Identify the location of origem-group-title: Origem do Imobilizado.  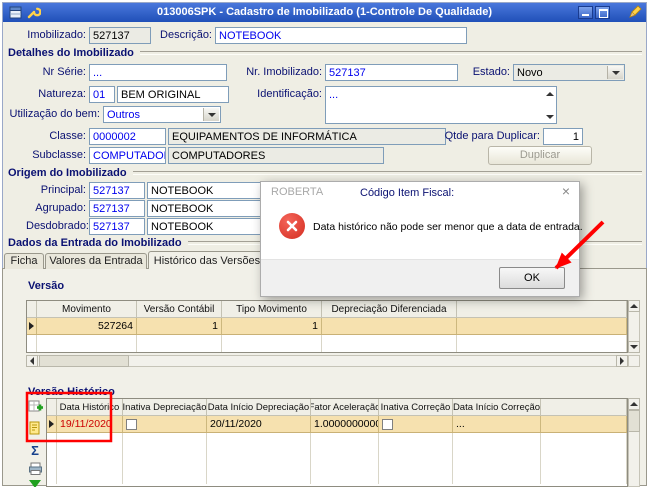
(67, 172).